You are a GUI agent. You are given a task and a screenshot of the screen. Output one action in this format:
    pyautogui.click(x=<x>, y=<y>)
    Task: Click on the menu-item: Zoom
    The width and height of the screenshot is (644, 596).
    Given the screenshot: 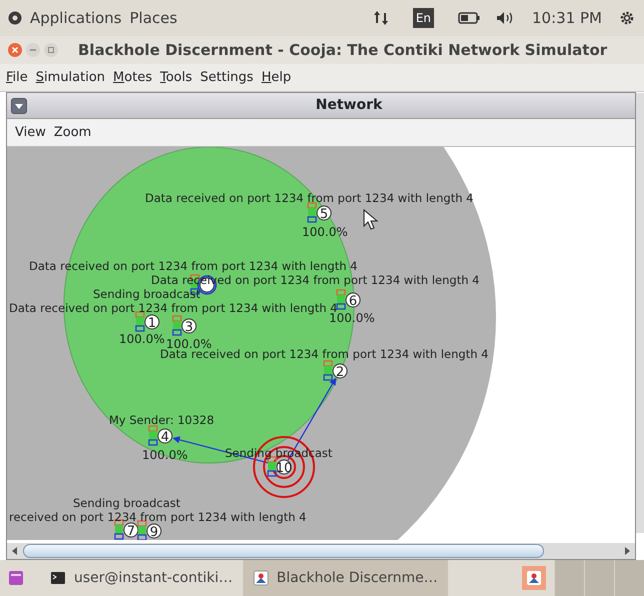 What is the action you would take?
    pyautogui.click(x=73, y=132)
    